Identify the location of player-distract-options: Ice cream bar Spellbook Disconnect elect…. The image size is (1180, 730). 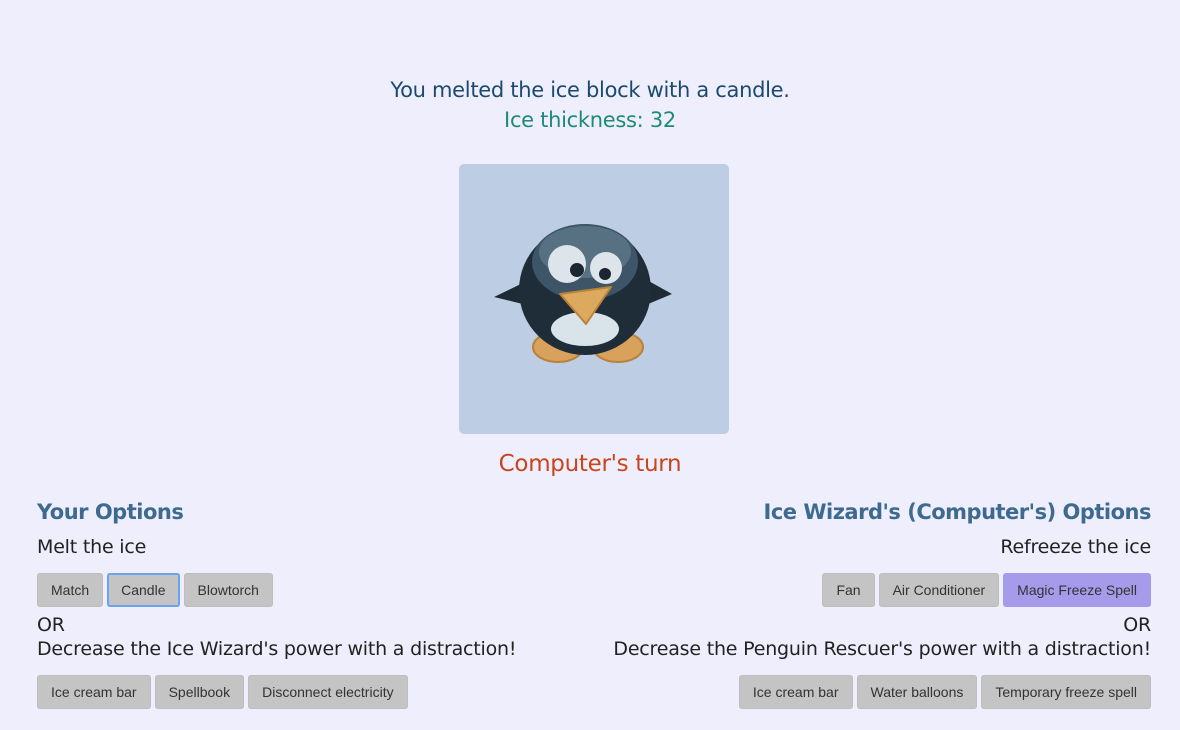
(222, 692).